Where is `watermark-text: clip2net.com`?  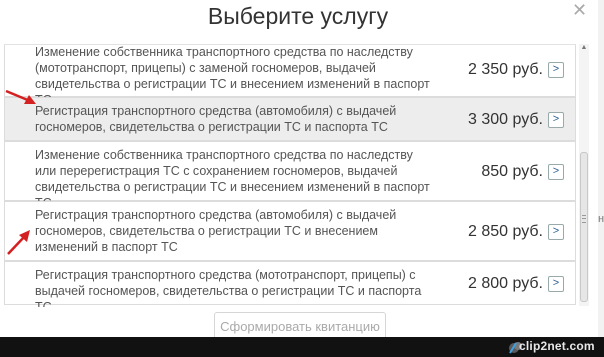 watermark-text: clip2net.com is located at coordinates (557, 346).